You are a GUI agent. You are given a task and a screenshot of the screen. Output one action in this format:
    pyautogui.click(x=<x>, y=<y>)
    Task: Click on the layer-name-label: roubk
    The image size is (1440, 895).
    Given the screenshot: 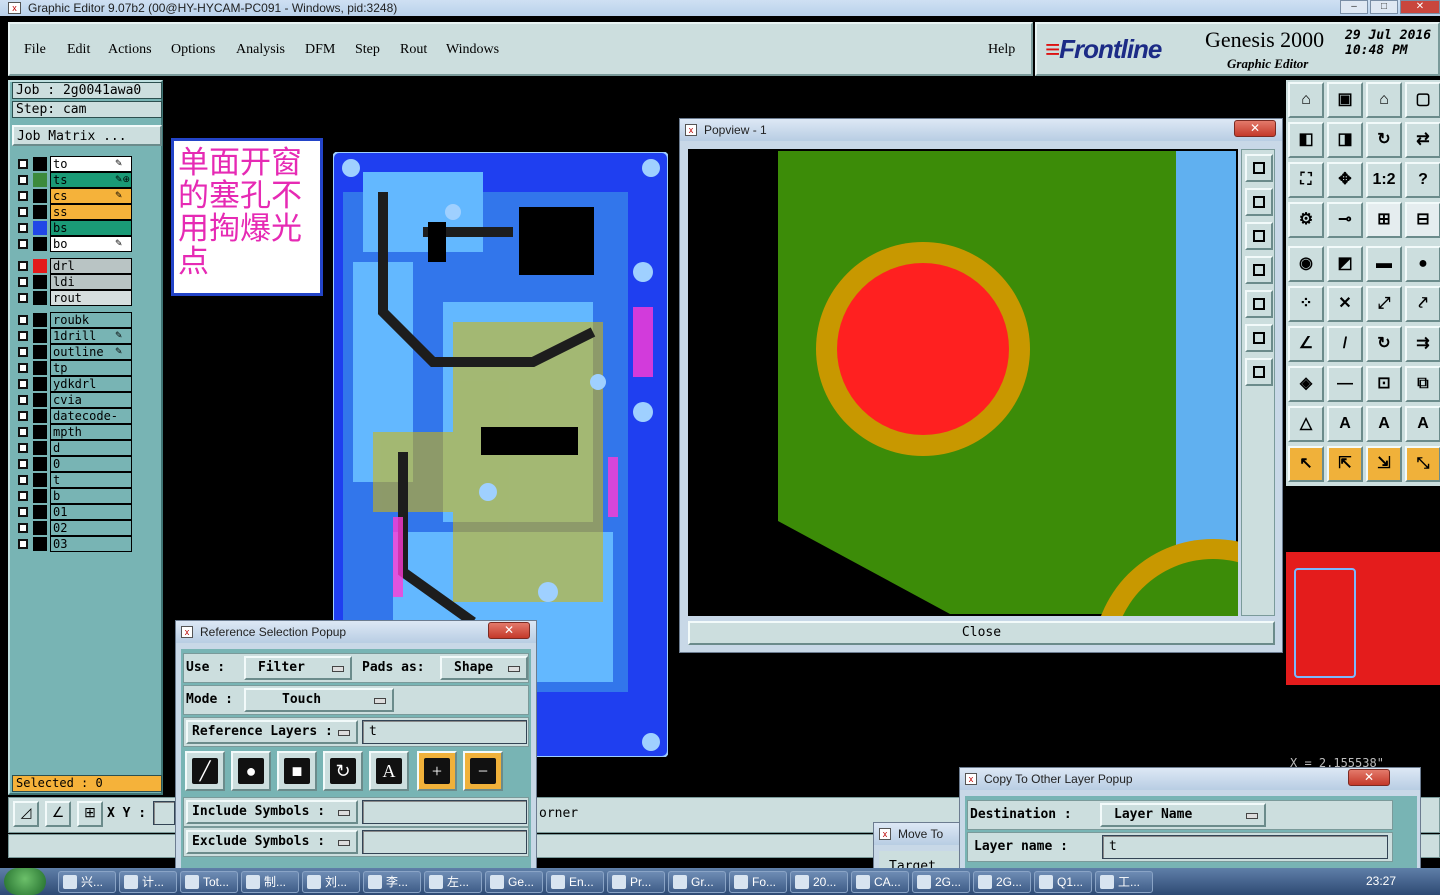 What is the action you would take?
    pyautogui.click(x=91, y=320)
    